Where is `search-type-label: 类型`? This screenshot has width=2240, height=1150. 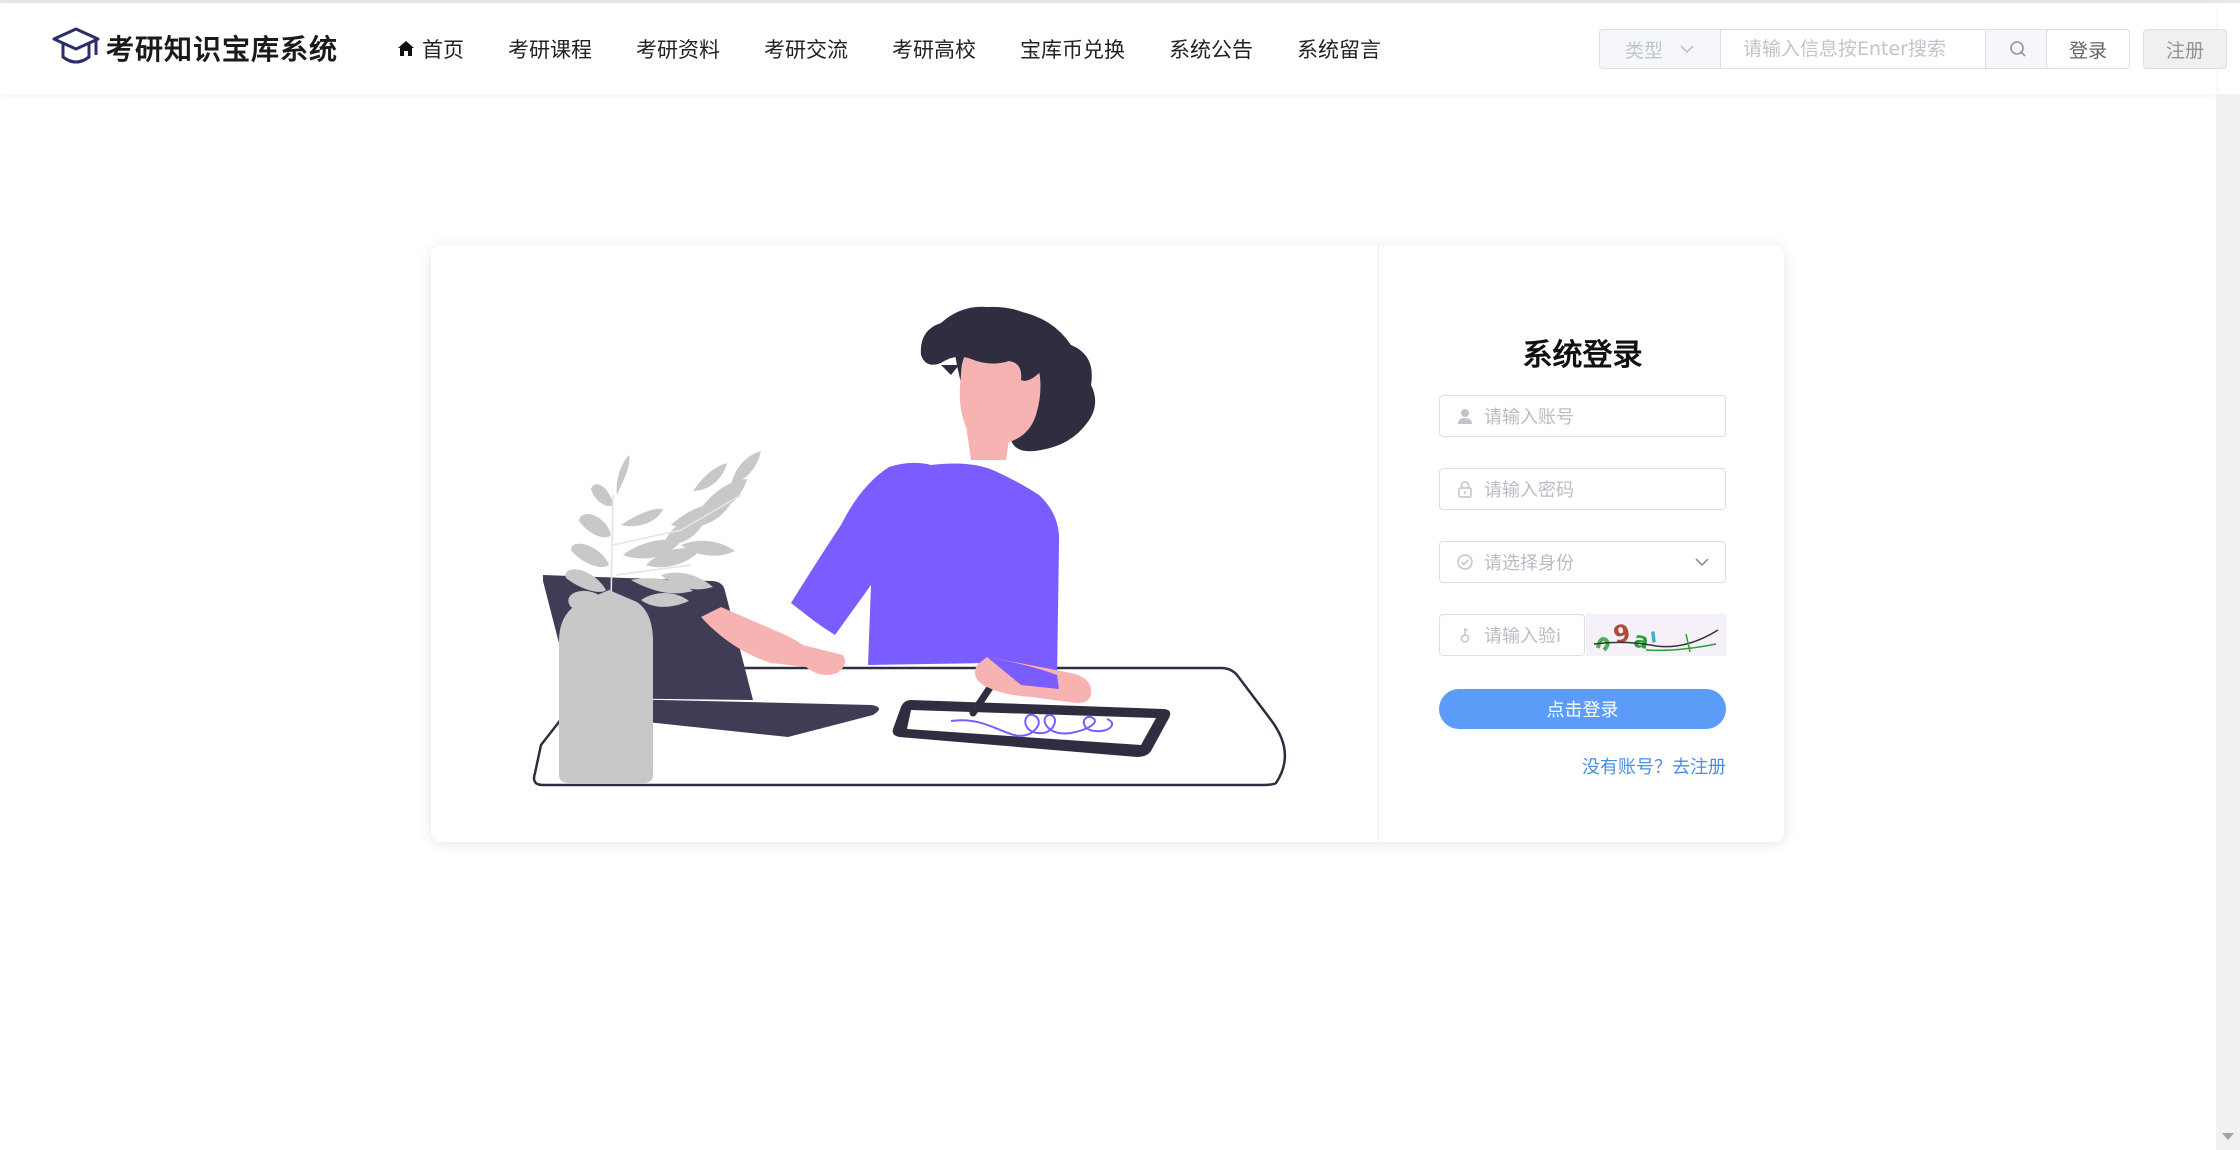
search-type-label: 类型 is located at coordinates (1643, 50).